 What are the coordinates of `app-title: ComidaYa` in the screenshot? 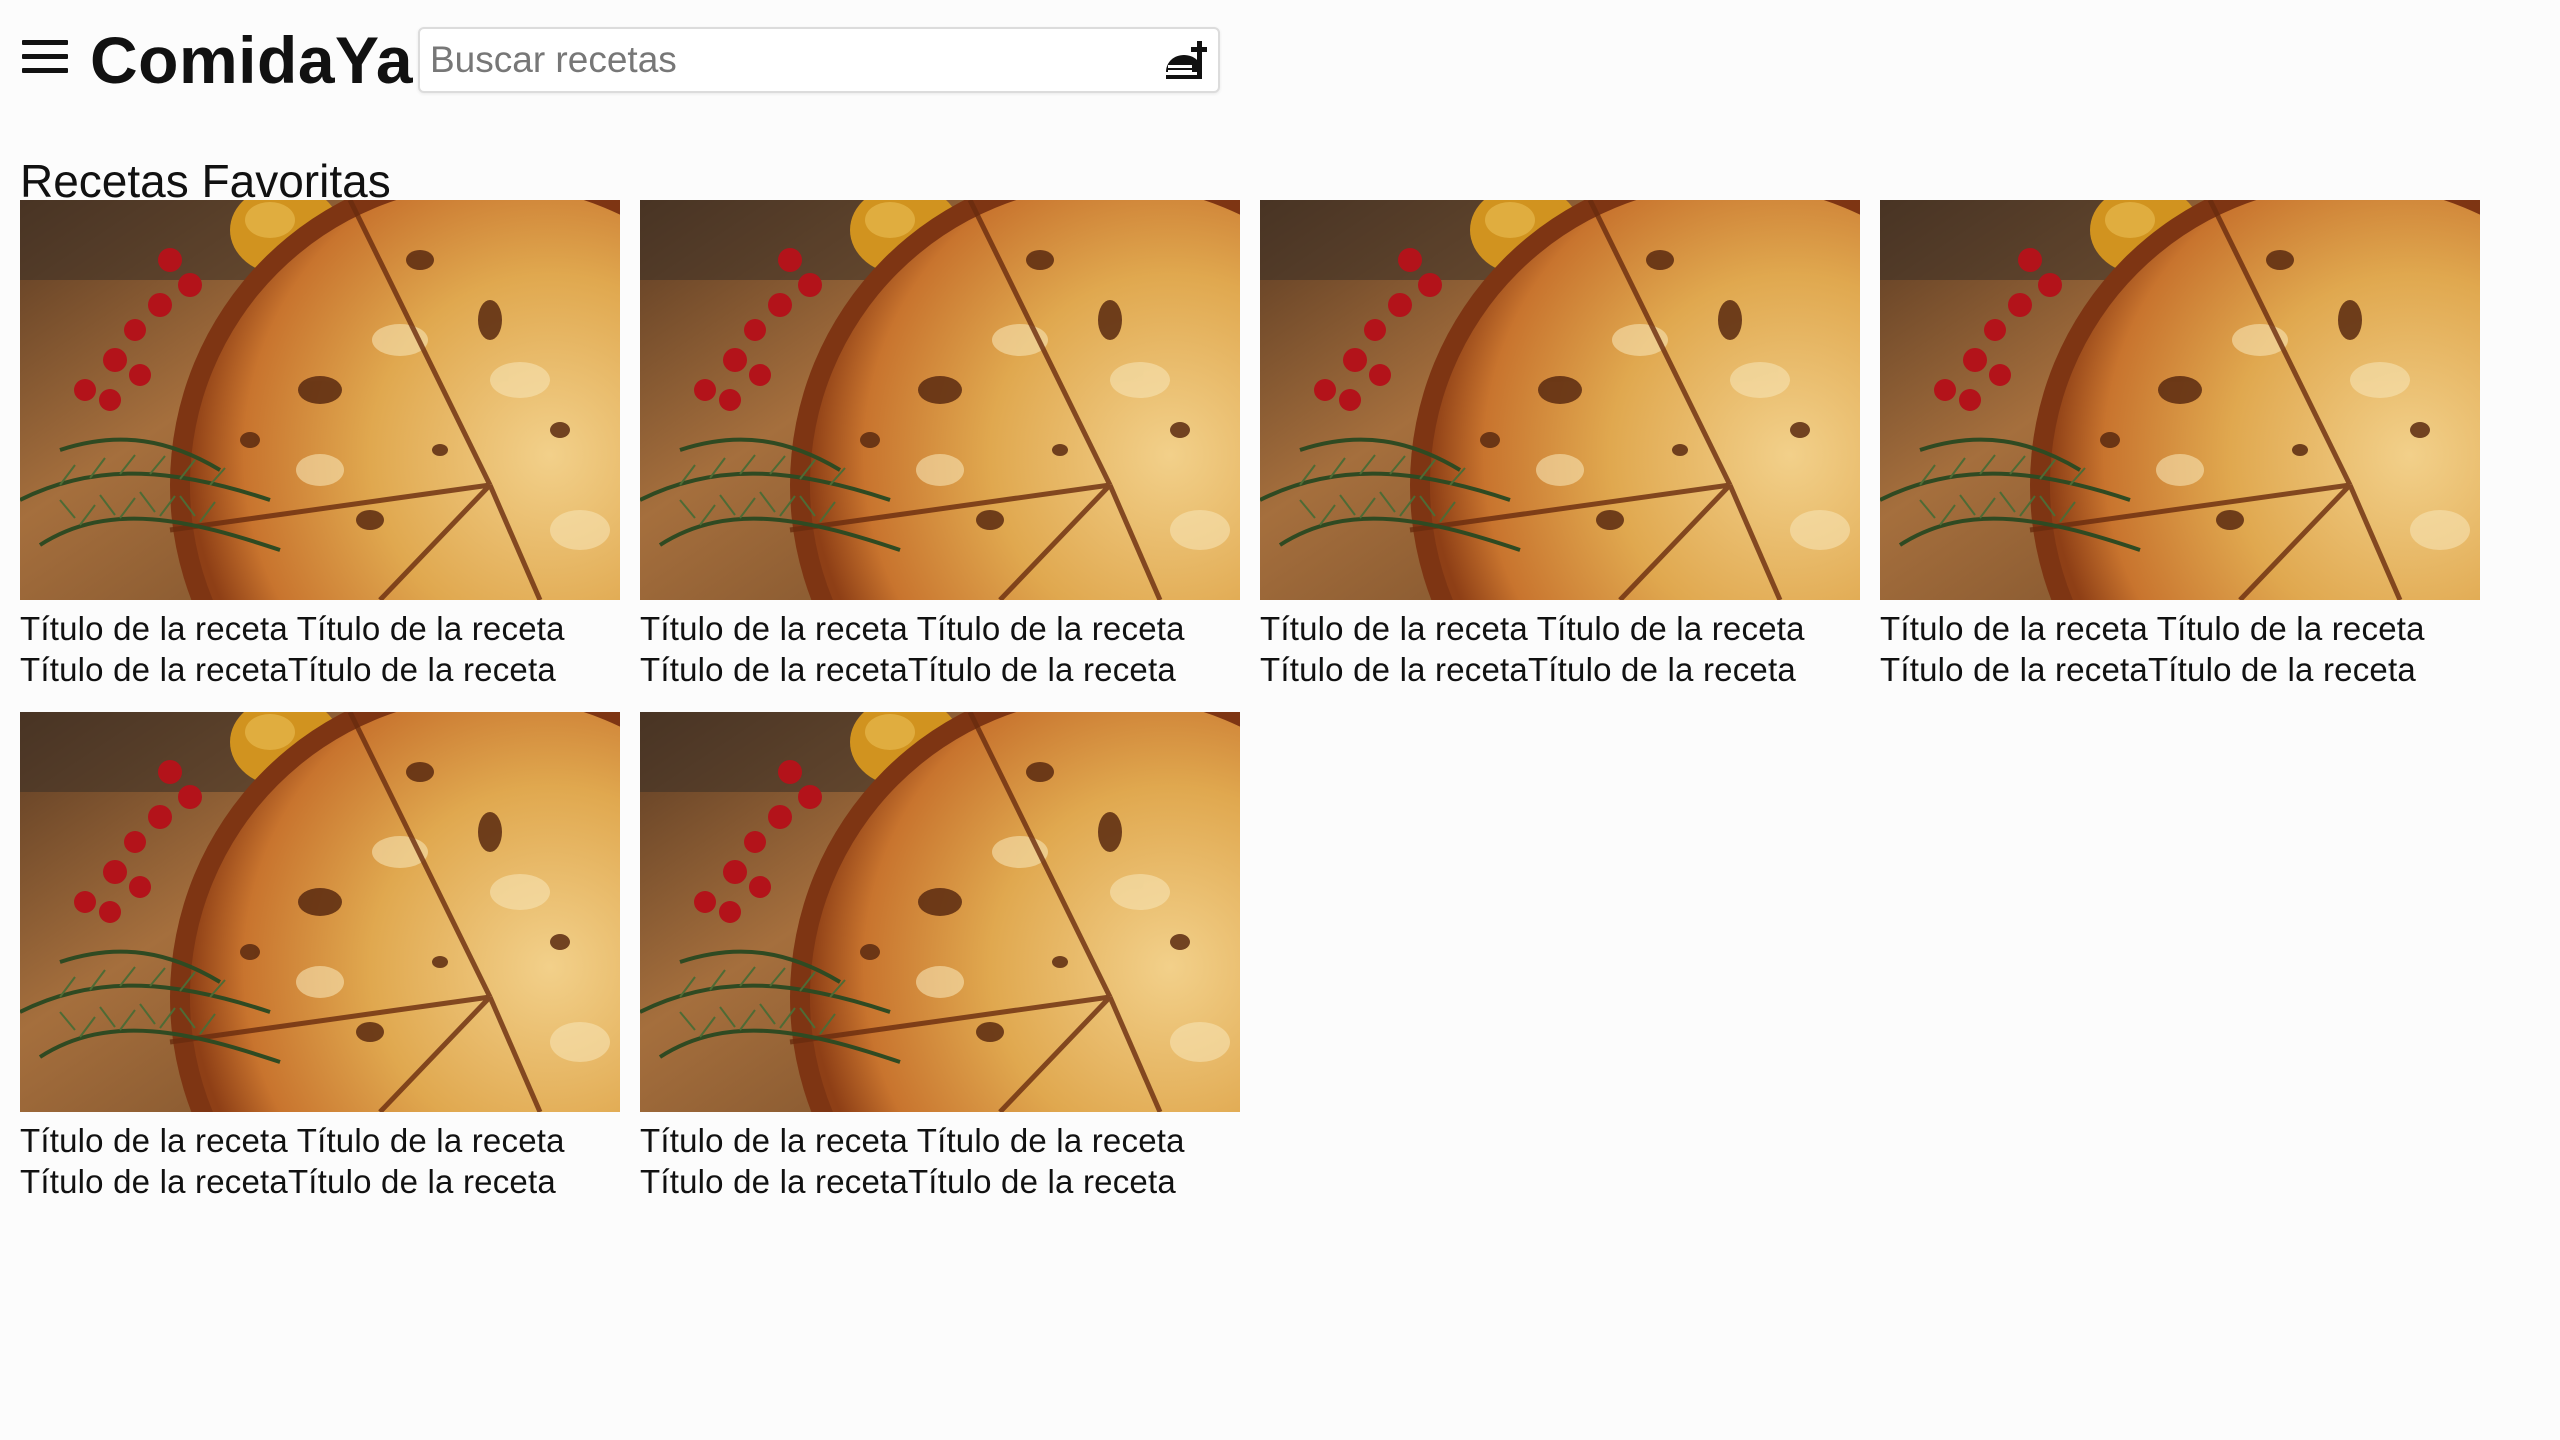 It's located at (252, 60).